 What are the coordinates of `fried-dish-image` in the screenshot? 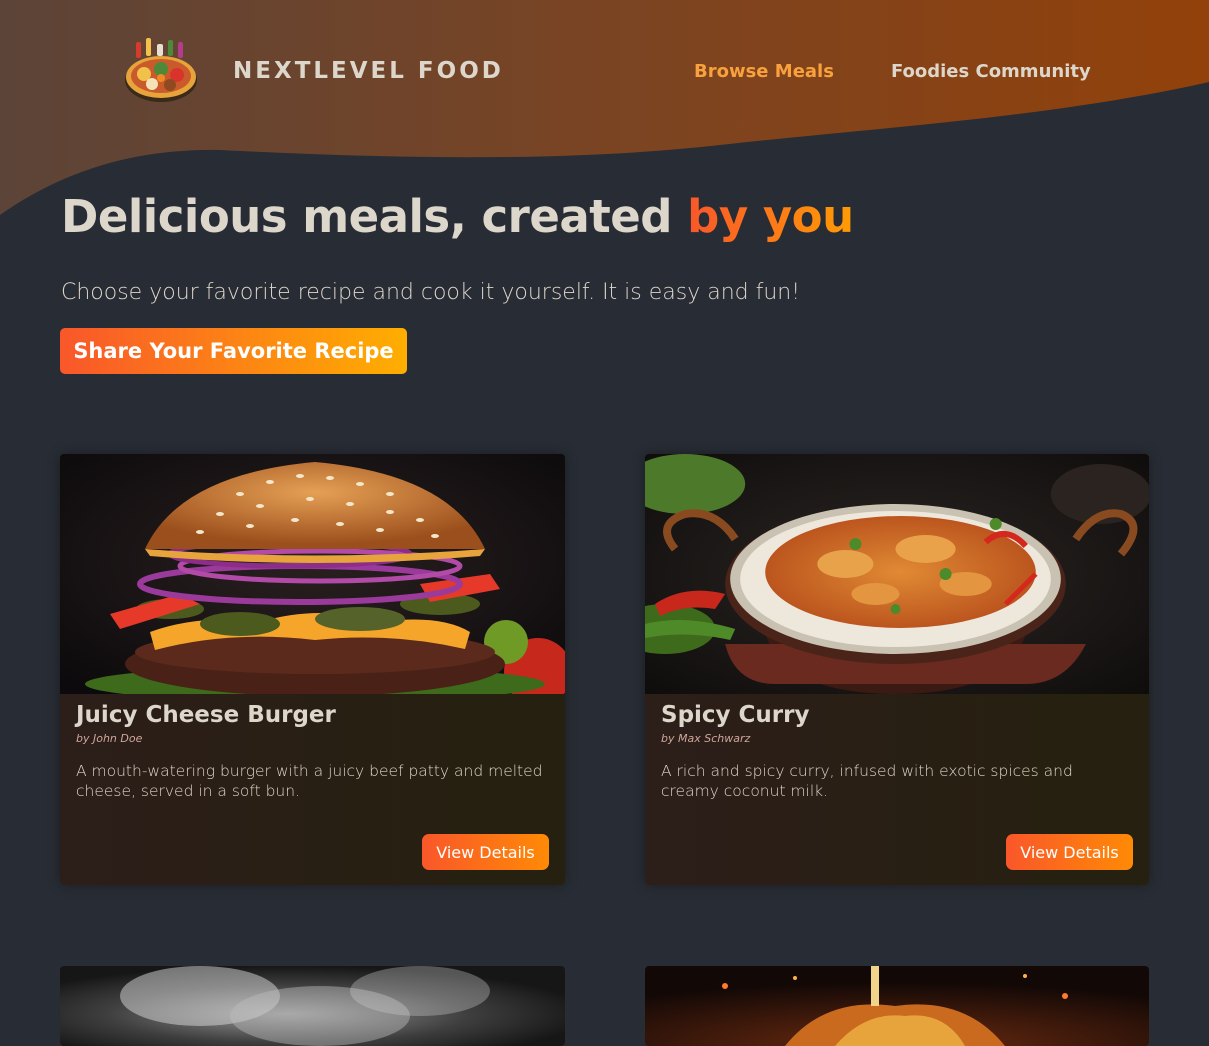 It's located at (897, 1006).